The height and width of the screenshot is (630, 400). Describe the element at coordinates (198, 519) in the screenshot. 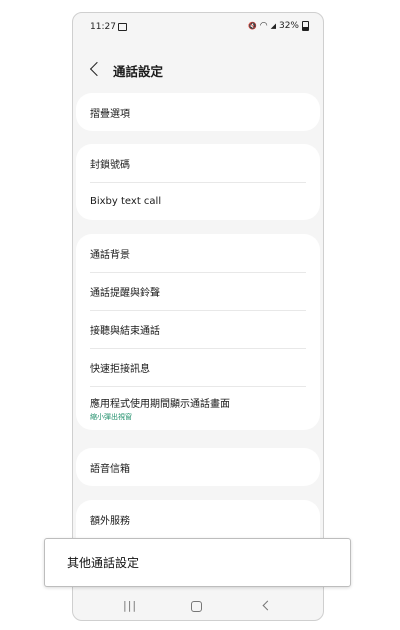

I see `setting-extra-services: 額外服務` at that location.